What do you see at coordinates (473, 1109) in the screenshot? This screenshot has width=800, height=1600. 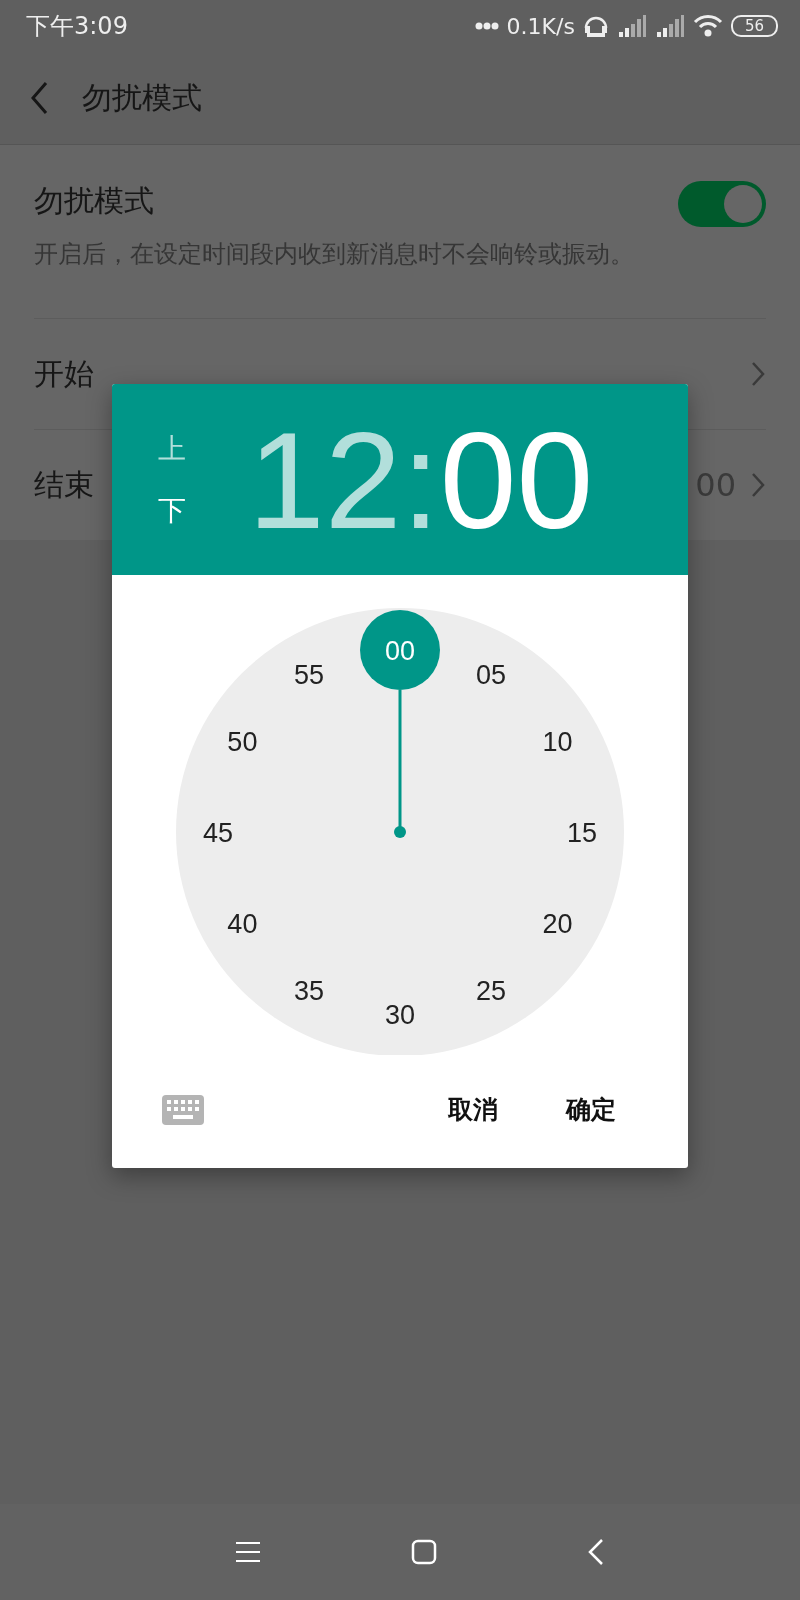 I see `dialog-button: 取消` at bounding box center [473, 1109].